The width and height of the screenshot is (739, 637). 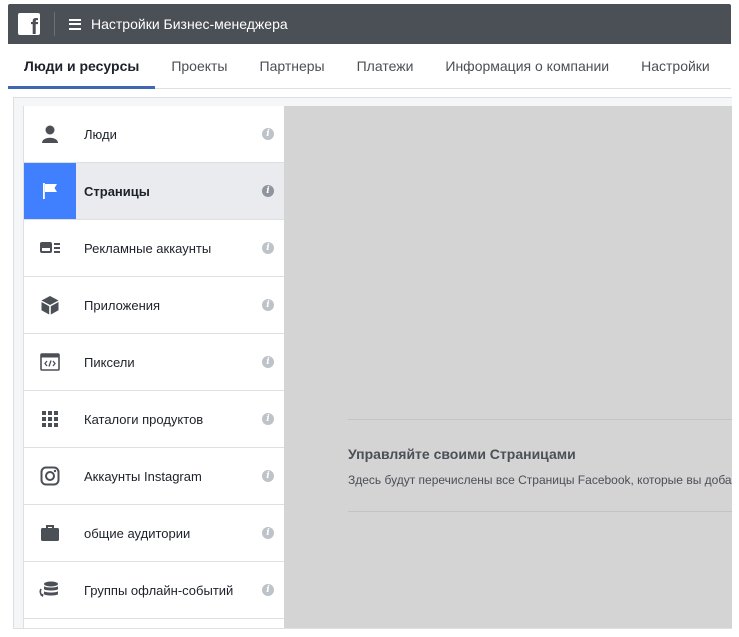 What do you see at coordinates (50, 419) in the screenshot?
I see `grid-icon` at bounding box center [50, 419].